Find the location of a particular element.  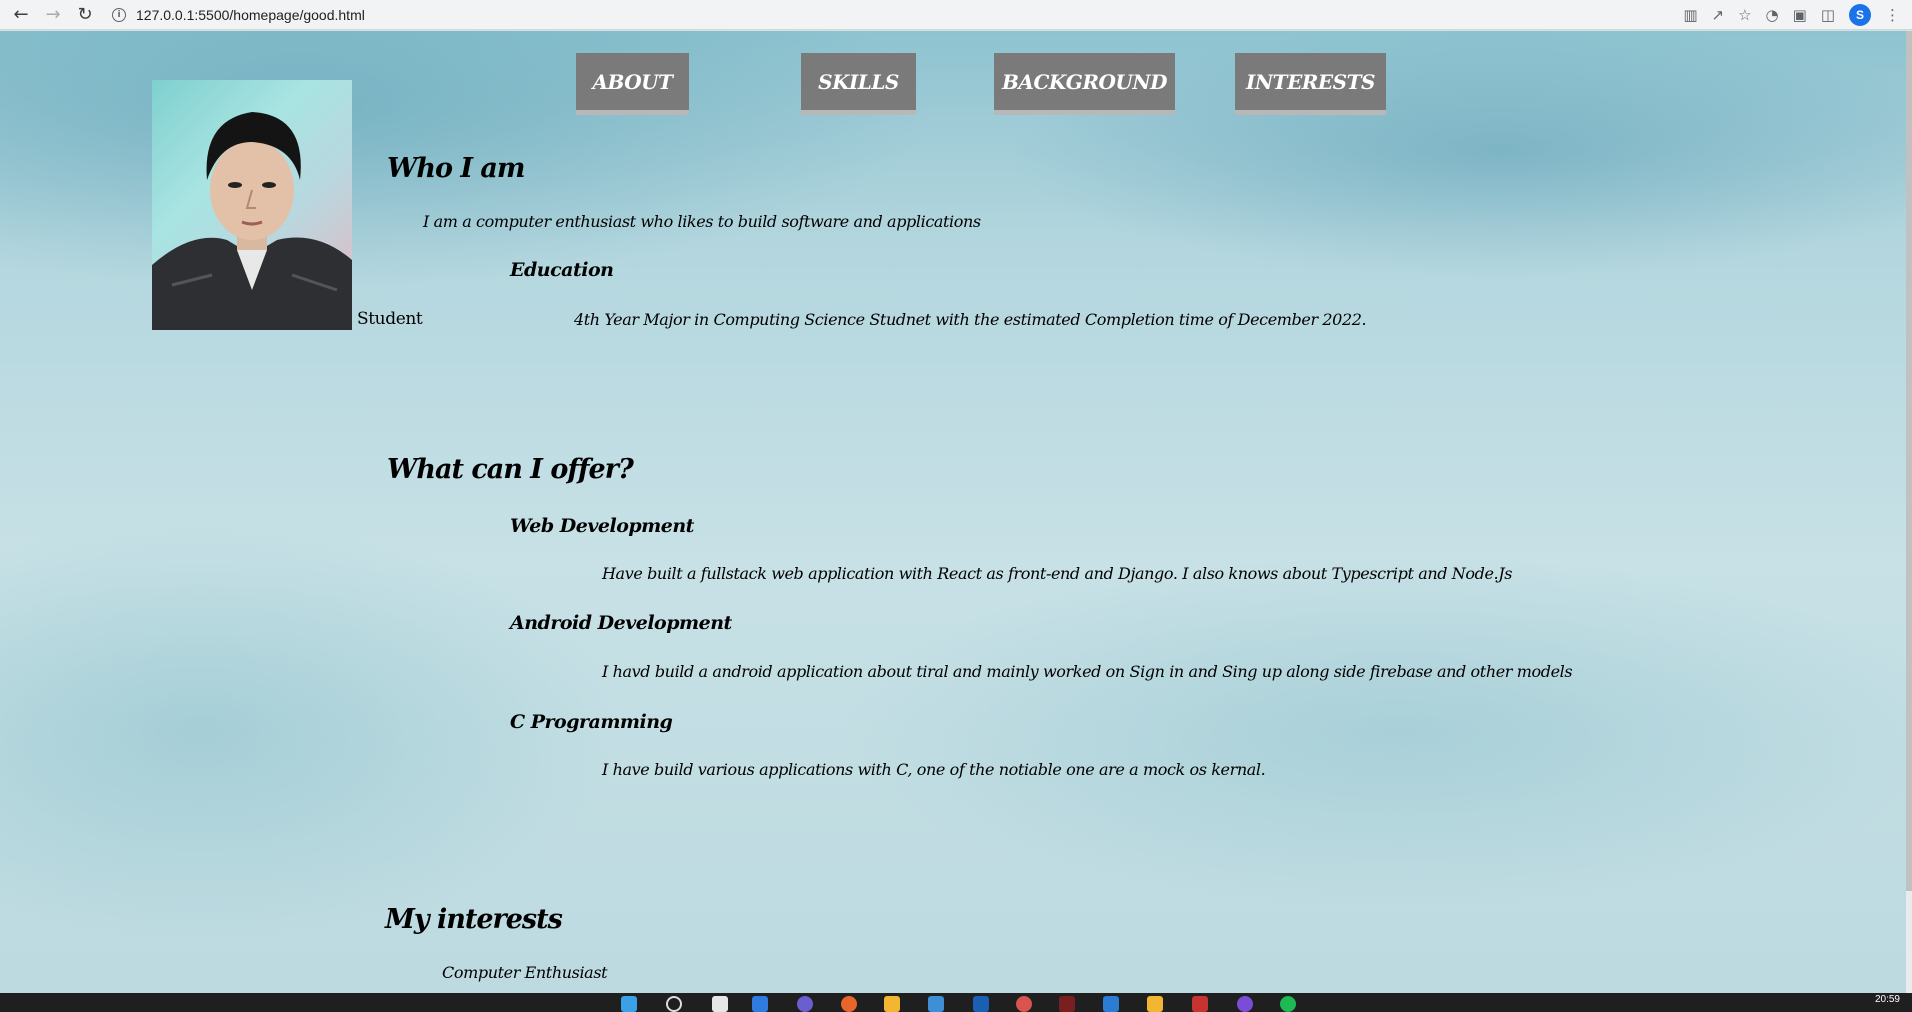

chat-icon is located at coordinates (805, 1004).